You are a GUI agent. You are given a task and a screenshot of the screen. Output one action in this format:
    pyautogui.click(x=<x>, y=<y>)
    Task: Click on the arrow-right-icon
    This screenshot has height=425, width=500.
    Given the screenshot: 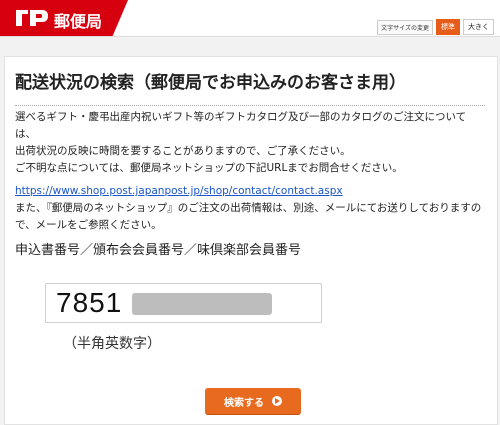 What is the action you would take?
    pyautogui.click(x=277, y=401)
    